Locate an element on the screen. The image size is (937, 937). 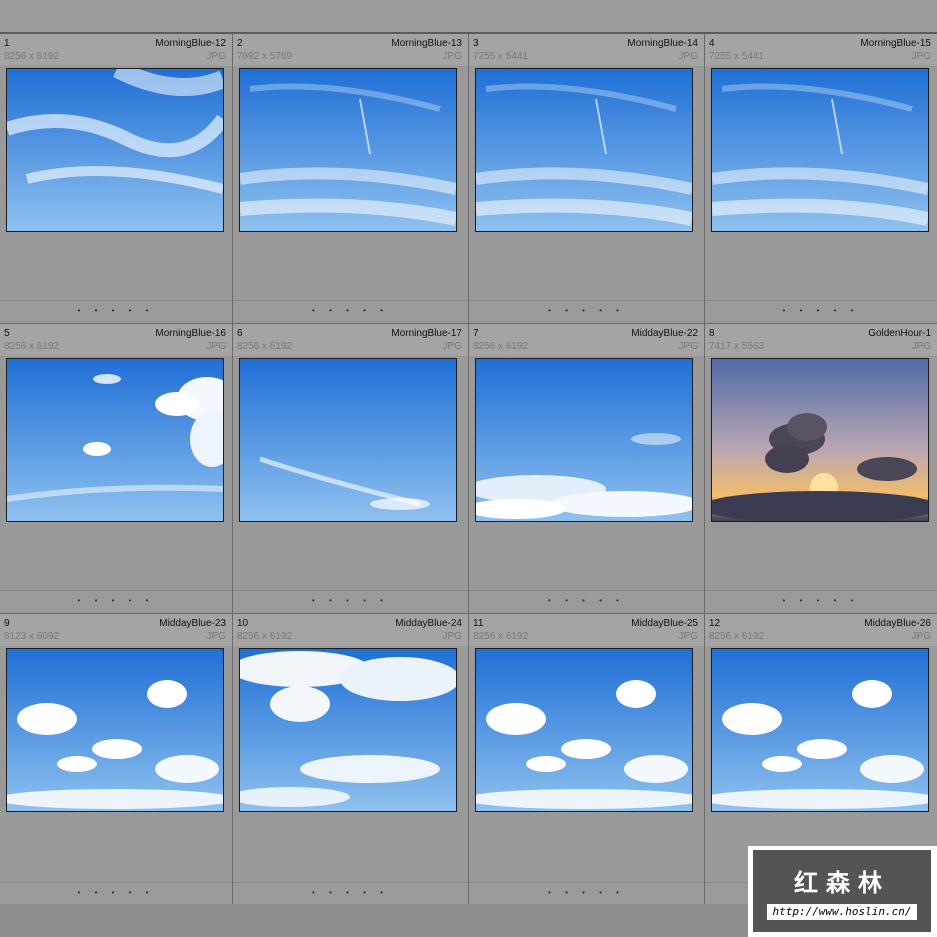
image-dimensions: 7417 x 5563 is located at coordinates (737, 346).